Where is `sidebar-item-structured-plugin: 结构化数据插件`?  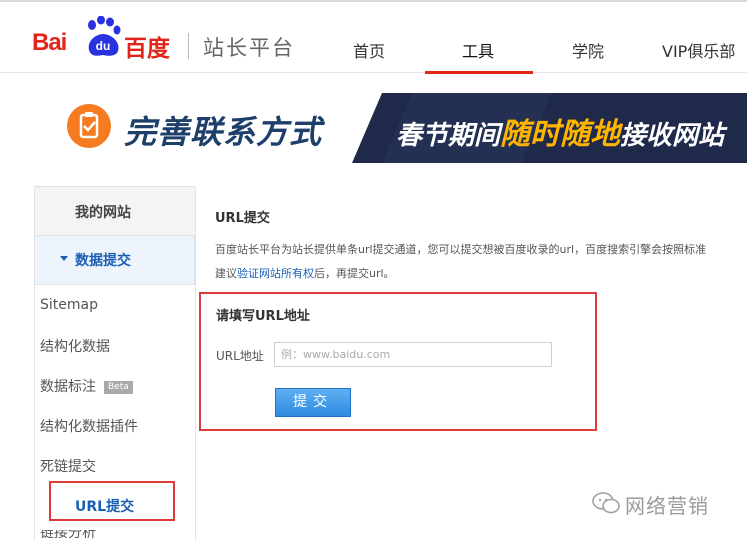
sidebar-item-structured-plugin: 结构化数据插件 is located at coordinates (89, 426).